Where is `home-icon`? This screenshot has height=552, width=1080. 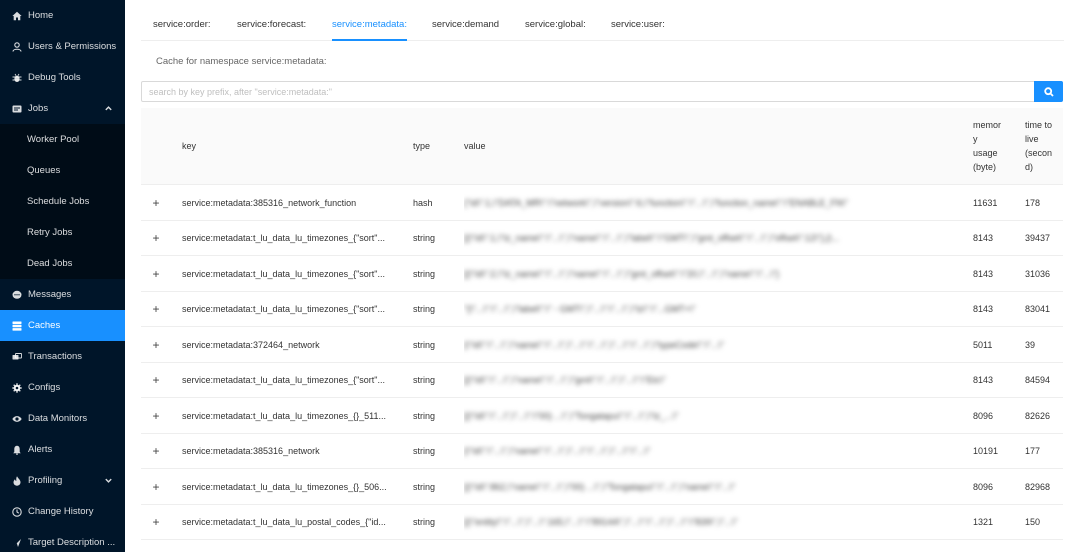 home-icon is located at coordinates (16, 15).